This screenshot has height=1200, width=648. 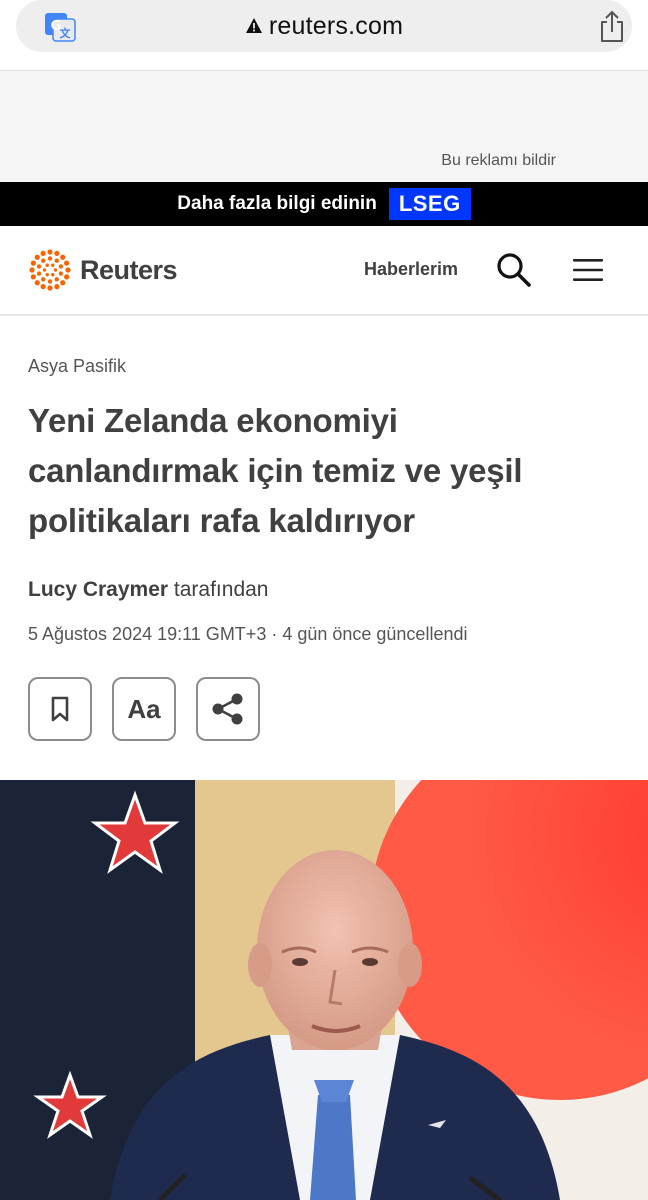 I want to click on author-link: Lucy Craymer, so click(x=98, y=589).